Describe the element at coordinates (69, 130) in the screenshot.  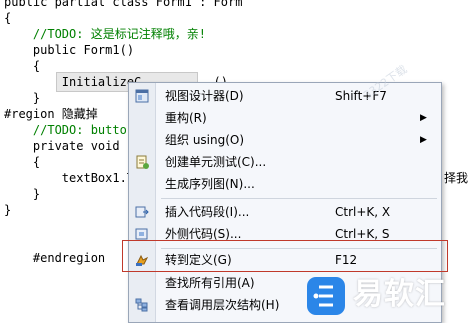
I see `code-line-todo-button: //TODO: button` at that location.